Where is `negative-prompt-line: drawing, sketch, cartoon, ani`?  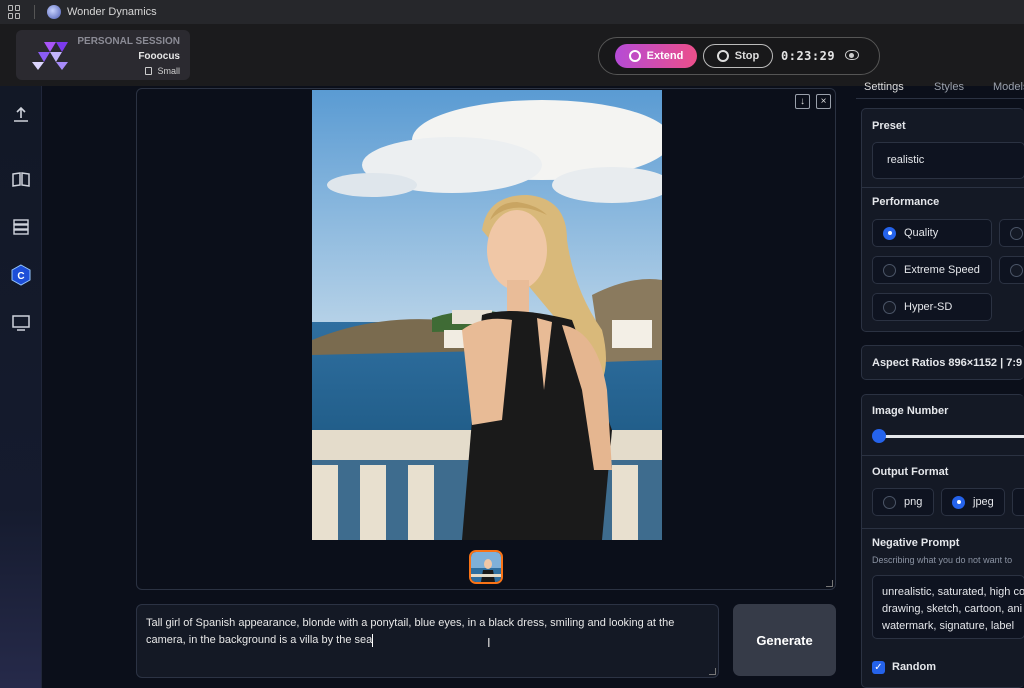 negative-prompt-line: drawing, sketch, cartoon, ani is located at coordinates (952, 609).